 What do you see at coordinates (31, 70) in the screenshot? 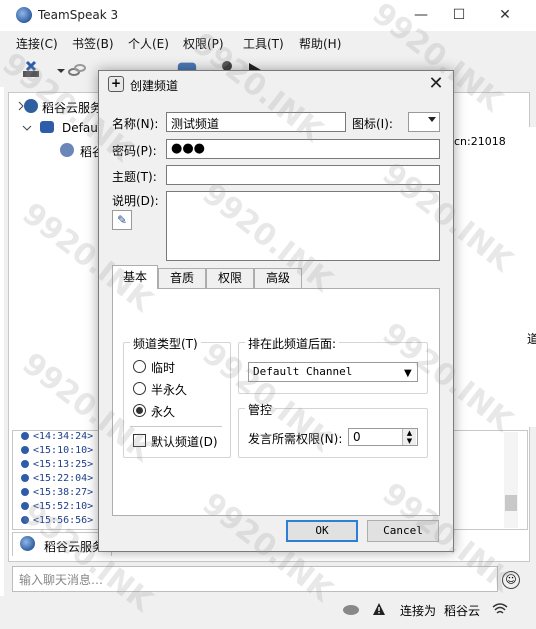
I see `disconnect-icon` at bounding box center [31, 70].